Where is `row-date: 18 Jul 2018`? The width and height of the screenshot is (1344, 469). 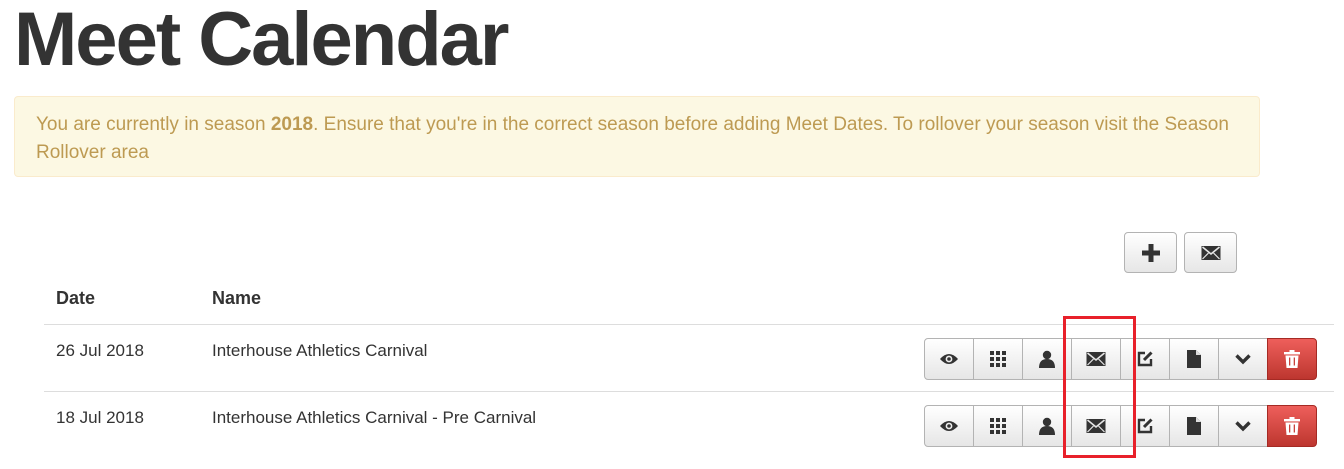 row-date: 18 Jul 2018 is located at coordinates (100, 417).